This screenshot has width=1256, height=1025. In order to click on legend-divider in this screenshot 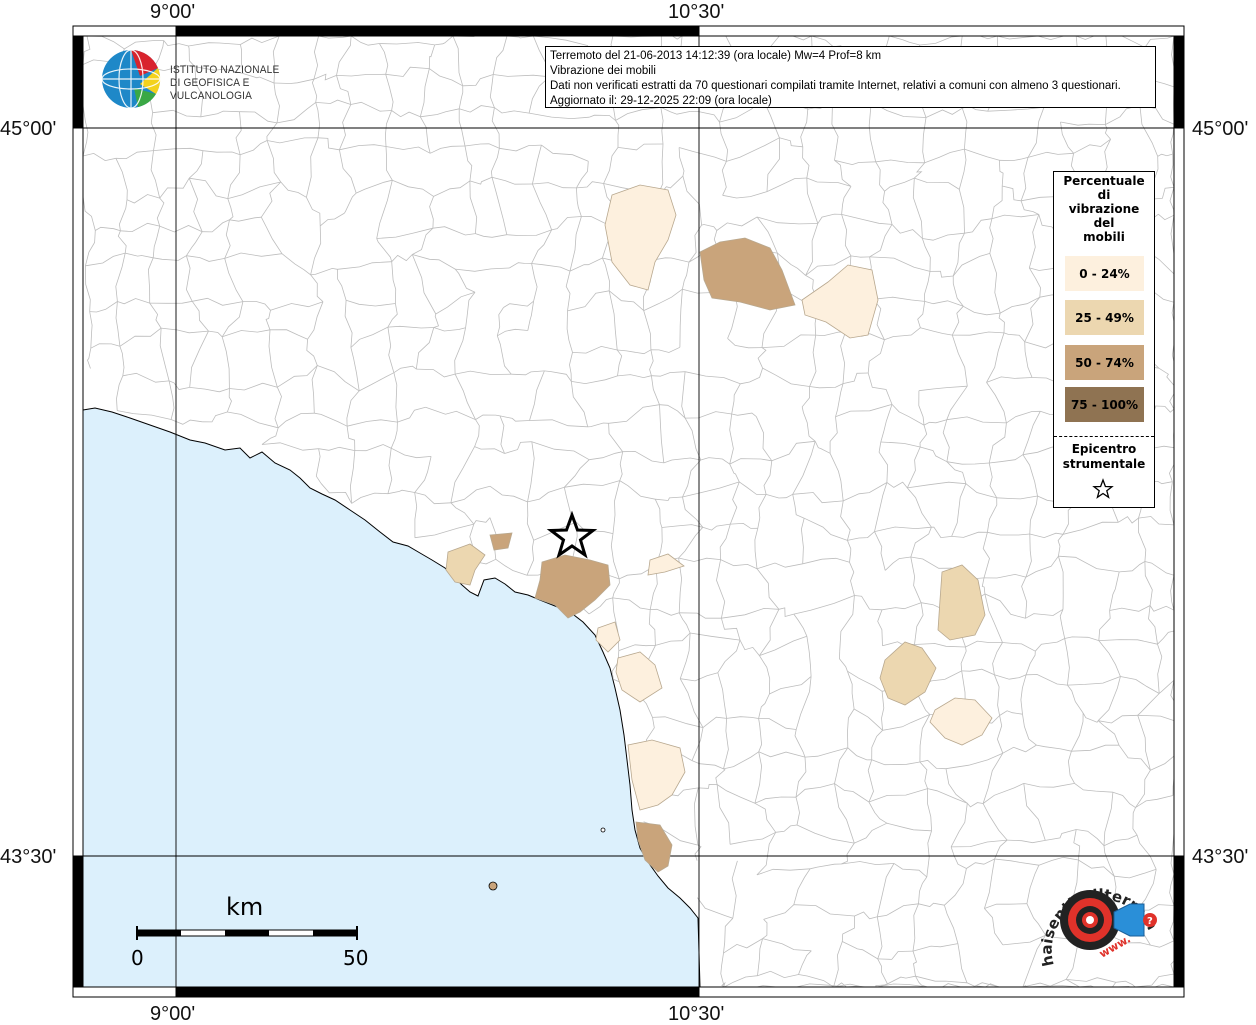, I will do `click(1104, 436)`.